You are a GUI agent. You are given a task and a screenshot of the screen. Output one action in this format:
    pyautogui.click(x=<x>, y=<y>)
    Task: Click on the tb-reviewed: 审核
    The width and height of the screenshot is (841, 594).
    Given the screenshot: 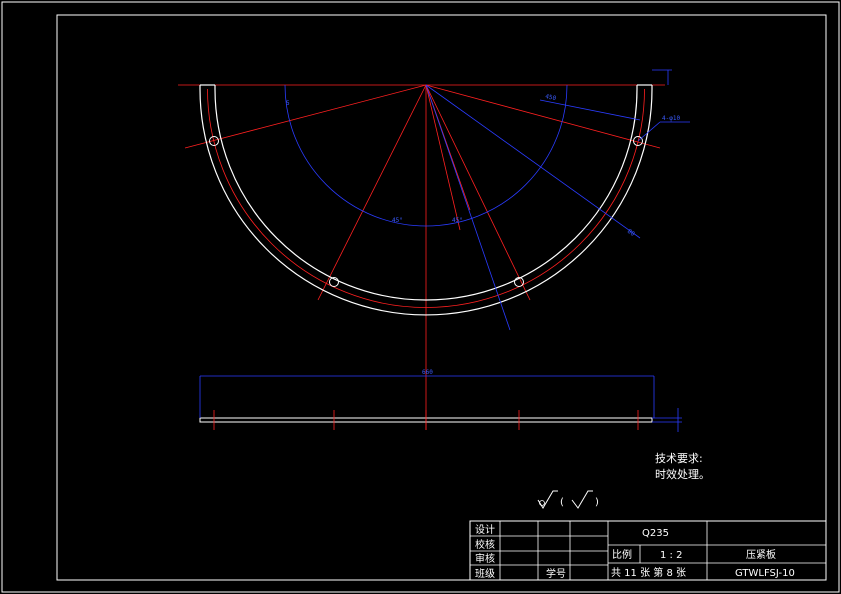 What is the action you would take?
    pyautogui.click(x=485, y=558)
    